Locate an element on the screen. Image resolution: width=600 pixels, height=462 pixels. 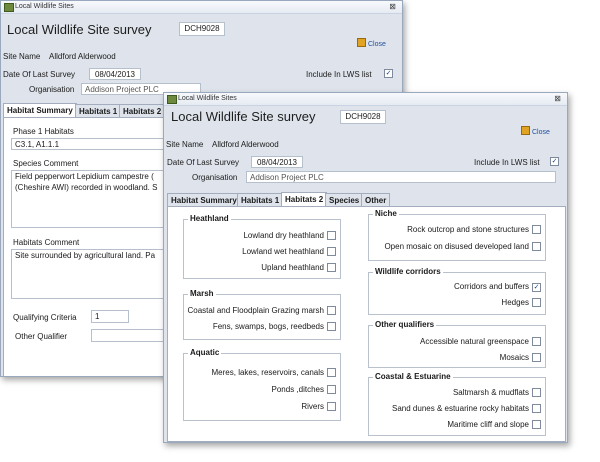
option-accessible-natural-greenspace: Accessible natural greenspace is located at coordinates (480, 342).